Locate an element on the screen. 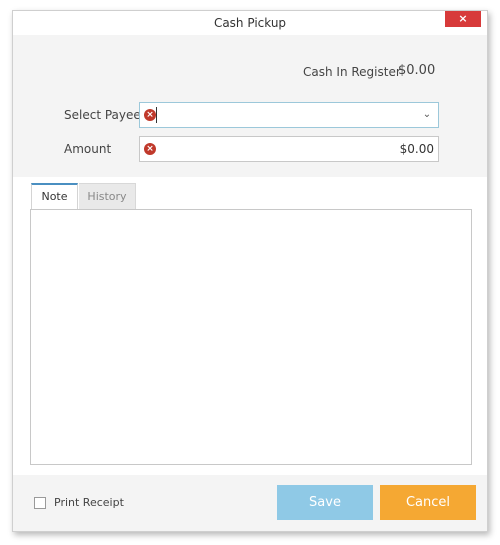 The width and height of the screenshot is (500, 545). cash-in-register-label: Cash In Register is located at coordinates (352, 72).